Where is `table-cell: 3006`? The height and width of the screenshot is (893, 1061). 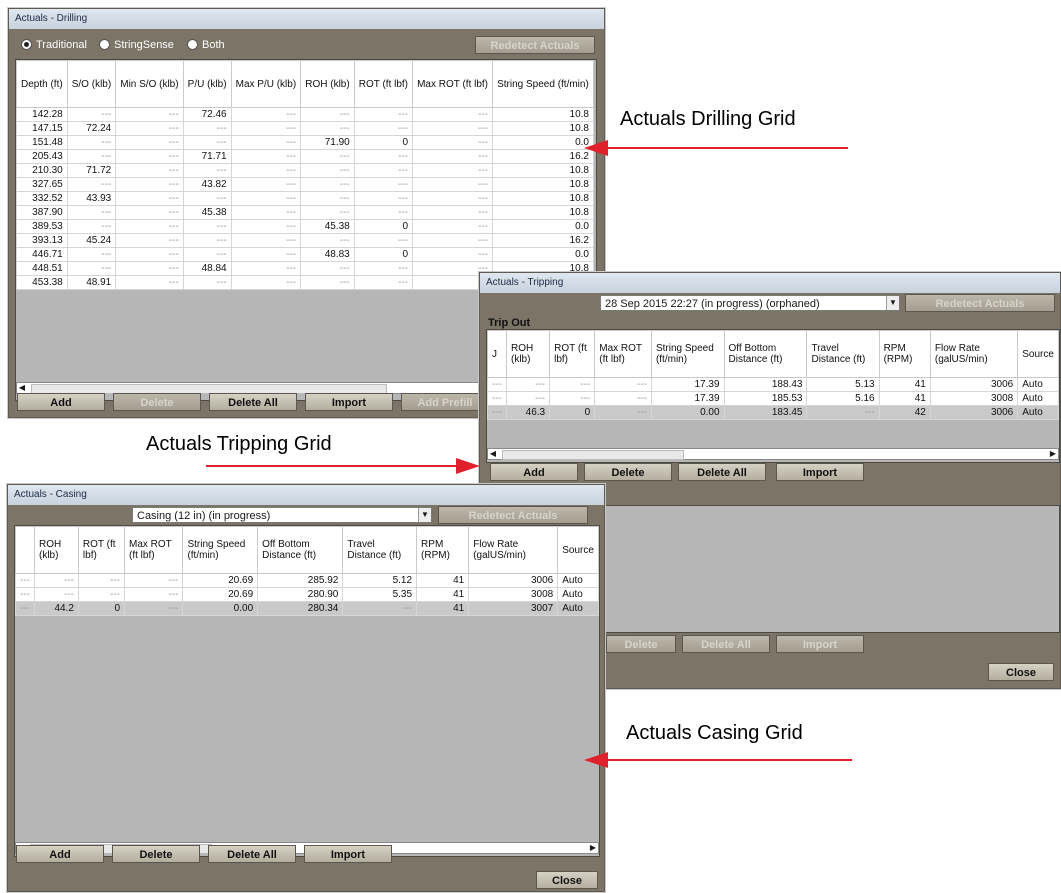
table-cell: 3006 is located at coordinates (974, 412).